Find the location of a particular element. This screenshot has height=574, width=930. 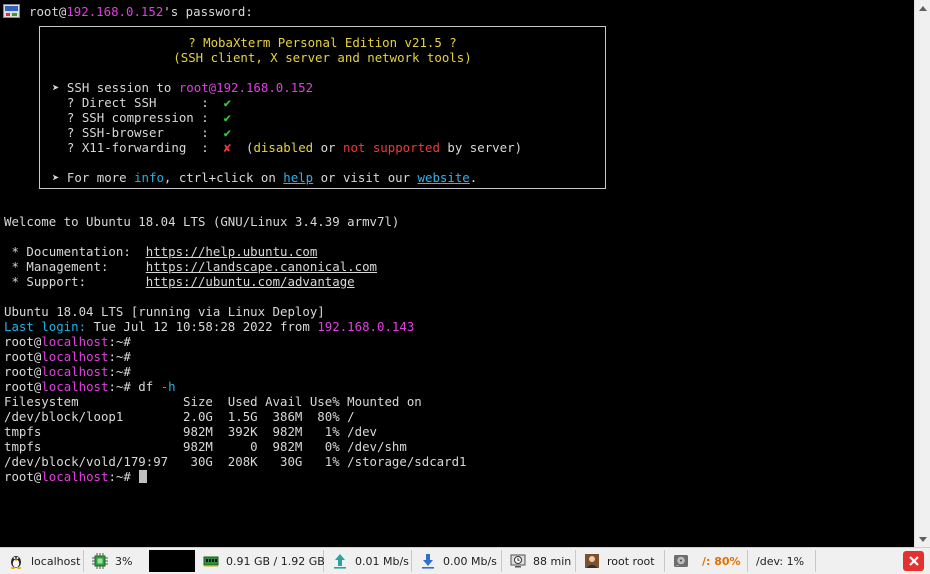

text-cursor is located at coordinates (143, 476).